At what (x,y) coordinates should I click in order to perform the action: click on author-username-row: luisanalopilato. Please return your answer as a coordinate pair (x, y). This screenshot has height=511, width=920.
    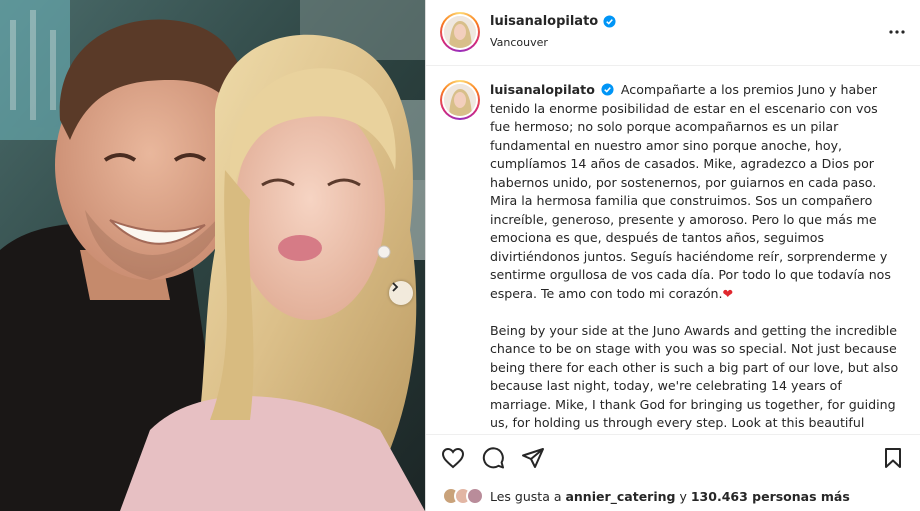
    Looking at the image, I should click on (553, 21).